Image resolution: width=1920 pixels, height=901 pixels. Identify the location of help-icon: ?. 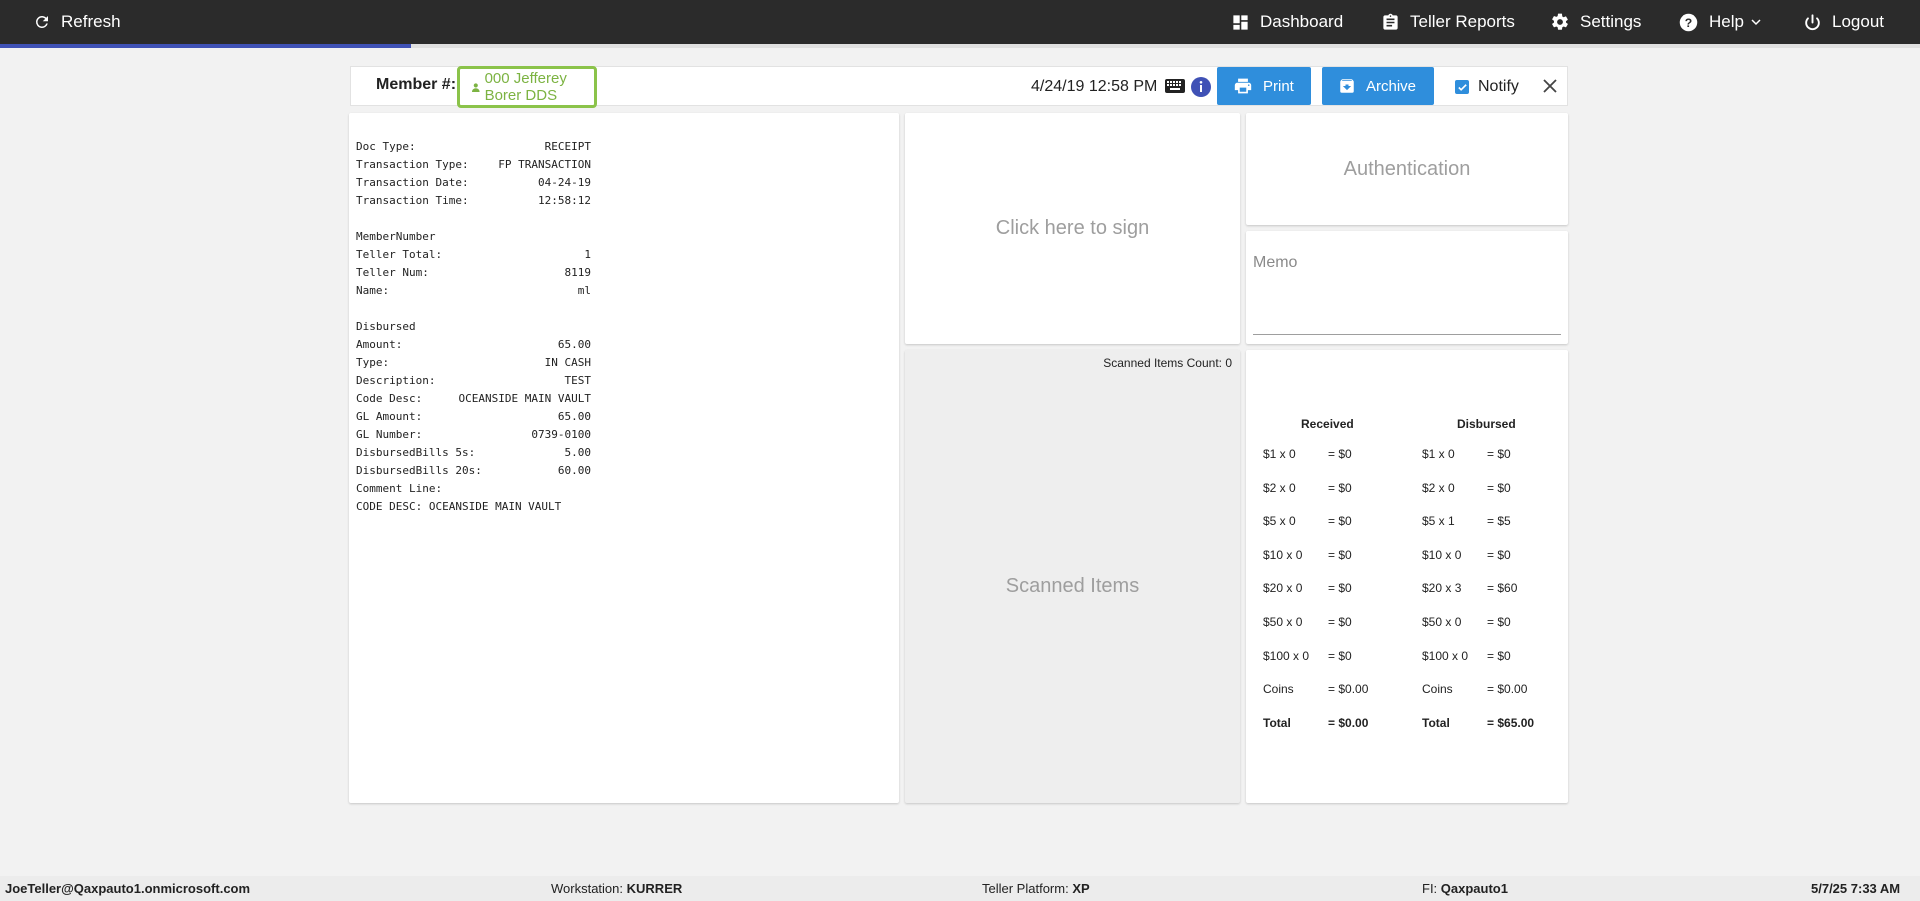
(1688, 22).